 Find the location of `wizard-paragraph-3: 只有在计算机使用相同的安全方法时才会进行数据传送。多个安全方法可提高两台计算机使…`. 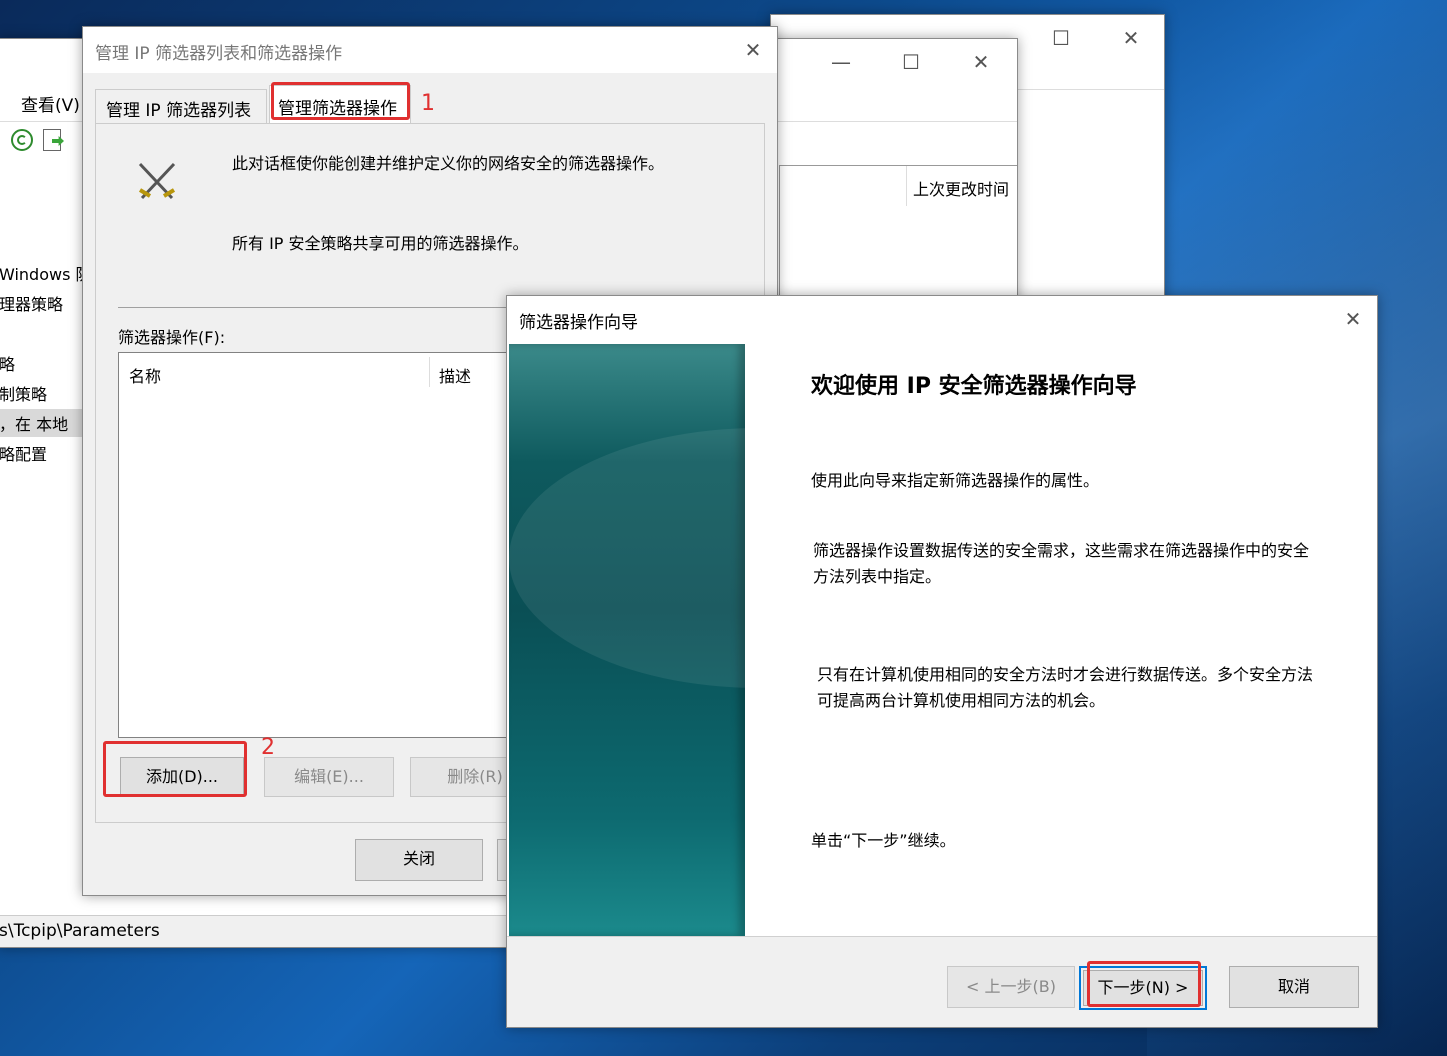

wizard-paragraph-3: 只有在计算机使用相同的安全方法时才会进行数据传送。多个安全方法可提高两台计算机使… is located at coordinates (1065, 687).